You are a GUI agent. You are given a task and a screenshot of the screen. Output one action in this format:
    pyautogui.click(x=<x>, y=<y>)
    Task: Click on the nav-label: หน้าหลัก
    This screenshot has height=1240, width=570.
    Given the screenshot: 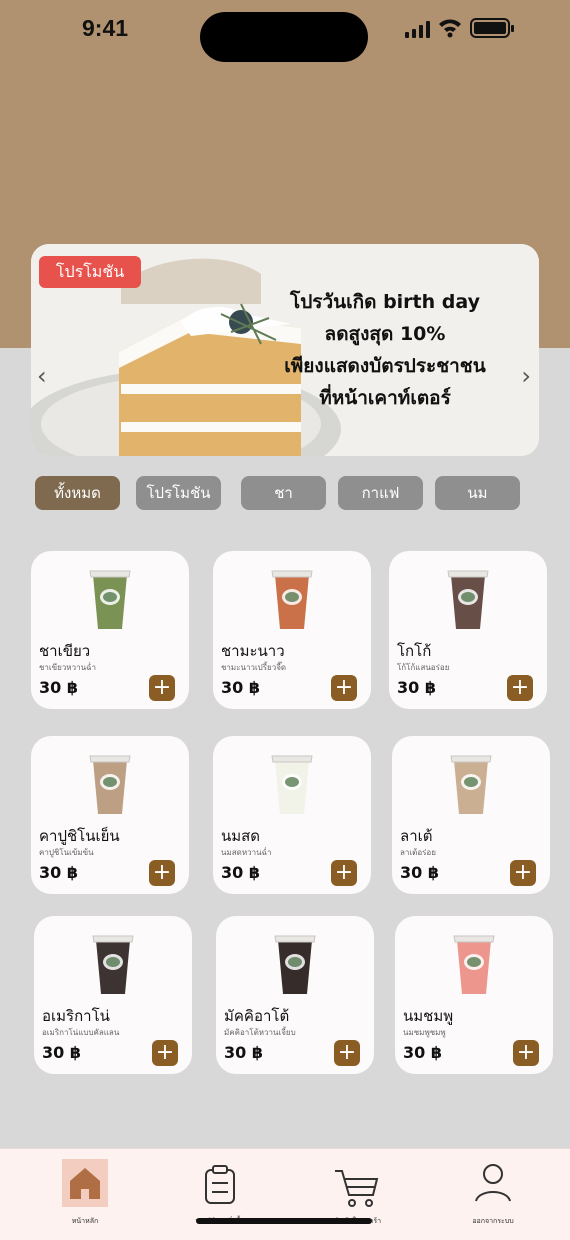 What is the action you would take?
    pyautogui.click(x=85, y=1221)
    